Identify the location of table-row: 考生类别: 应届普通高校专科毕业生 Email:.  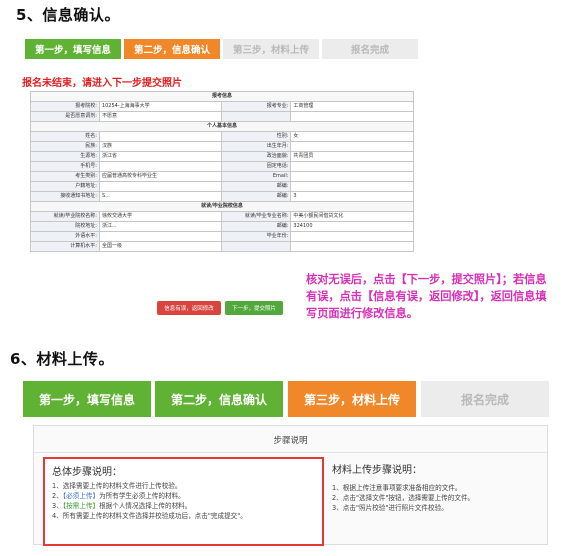
(222, 176).